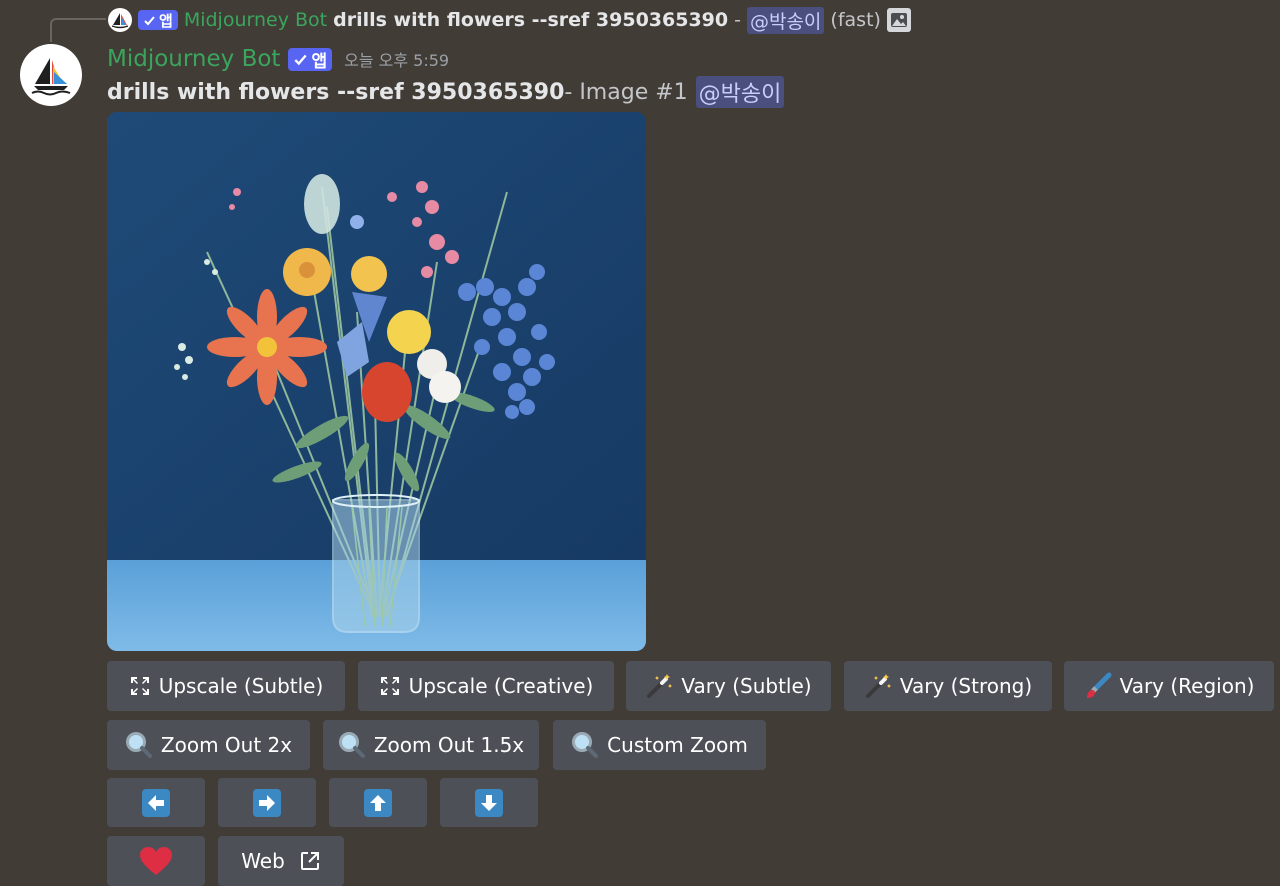  I want to click on custom-zoom-label: Custom Zoom, so click(677, 745).